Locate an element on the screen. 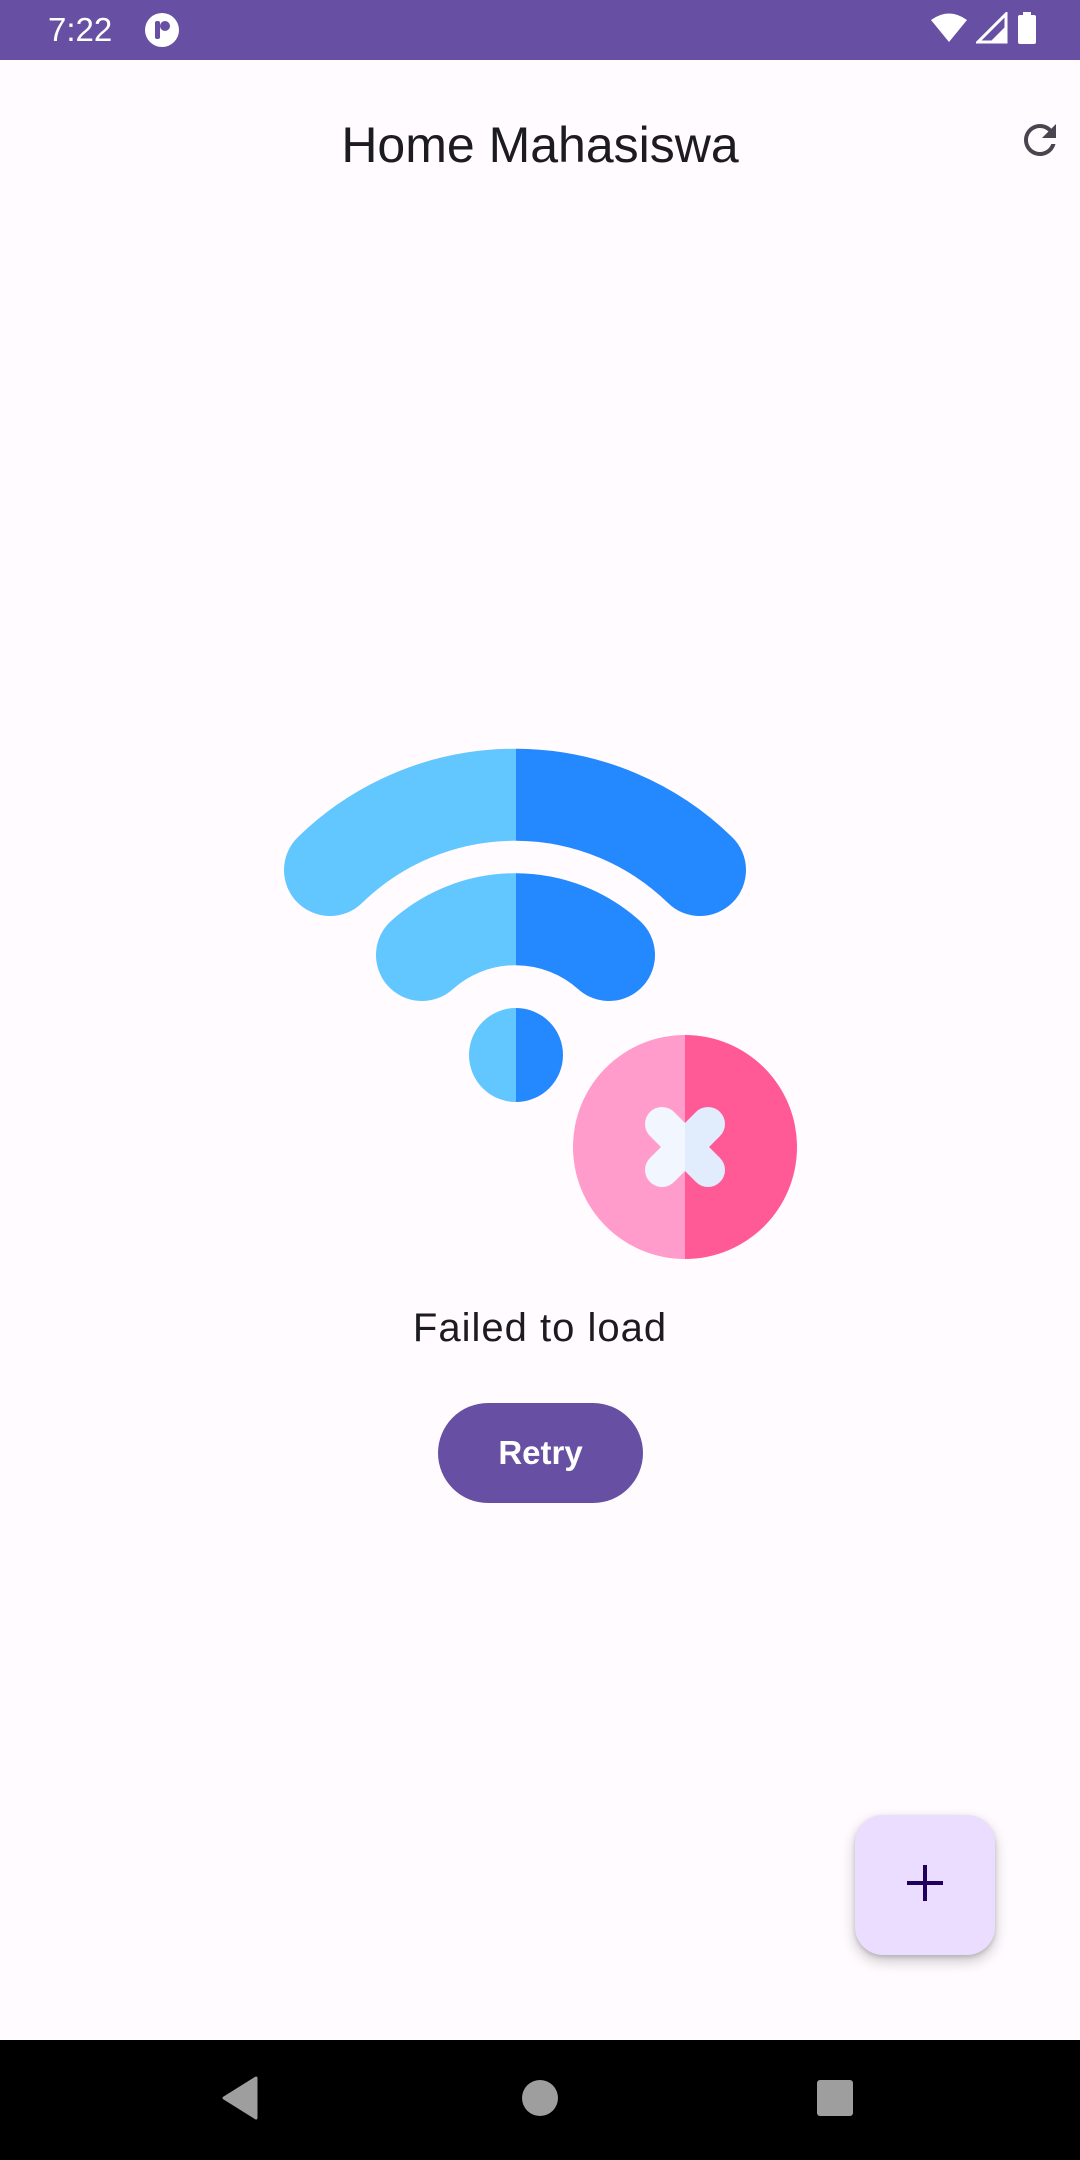 The image size is (1080, 2160). top-app-bar: Home Mahasiswa is located at coordinates (540, 140).